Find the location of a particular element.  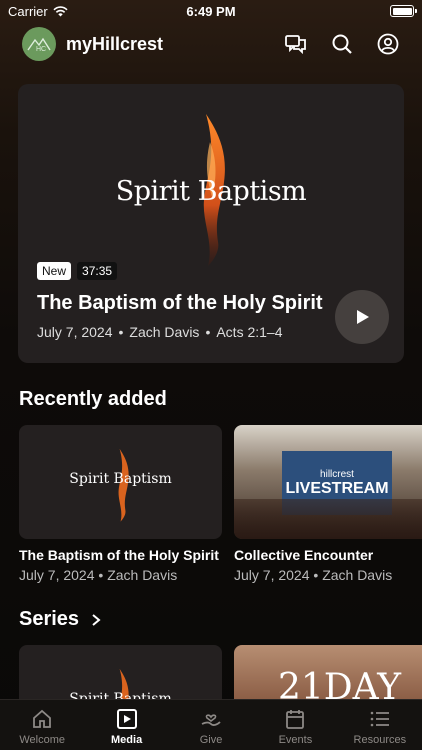

series-heading: Series is located at coordinates (60, 619).